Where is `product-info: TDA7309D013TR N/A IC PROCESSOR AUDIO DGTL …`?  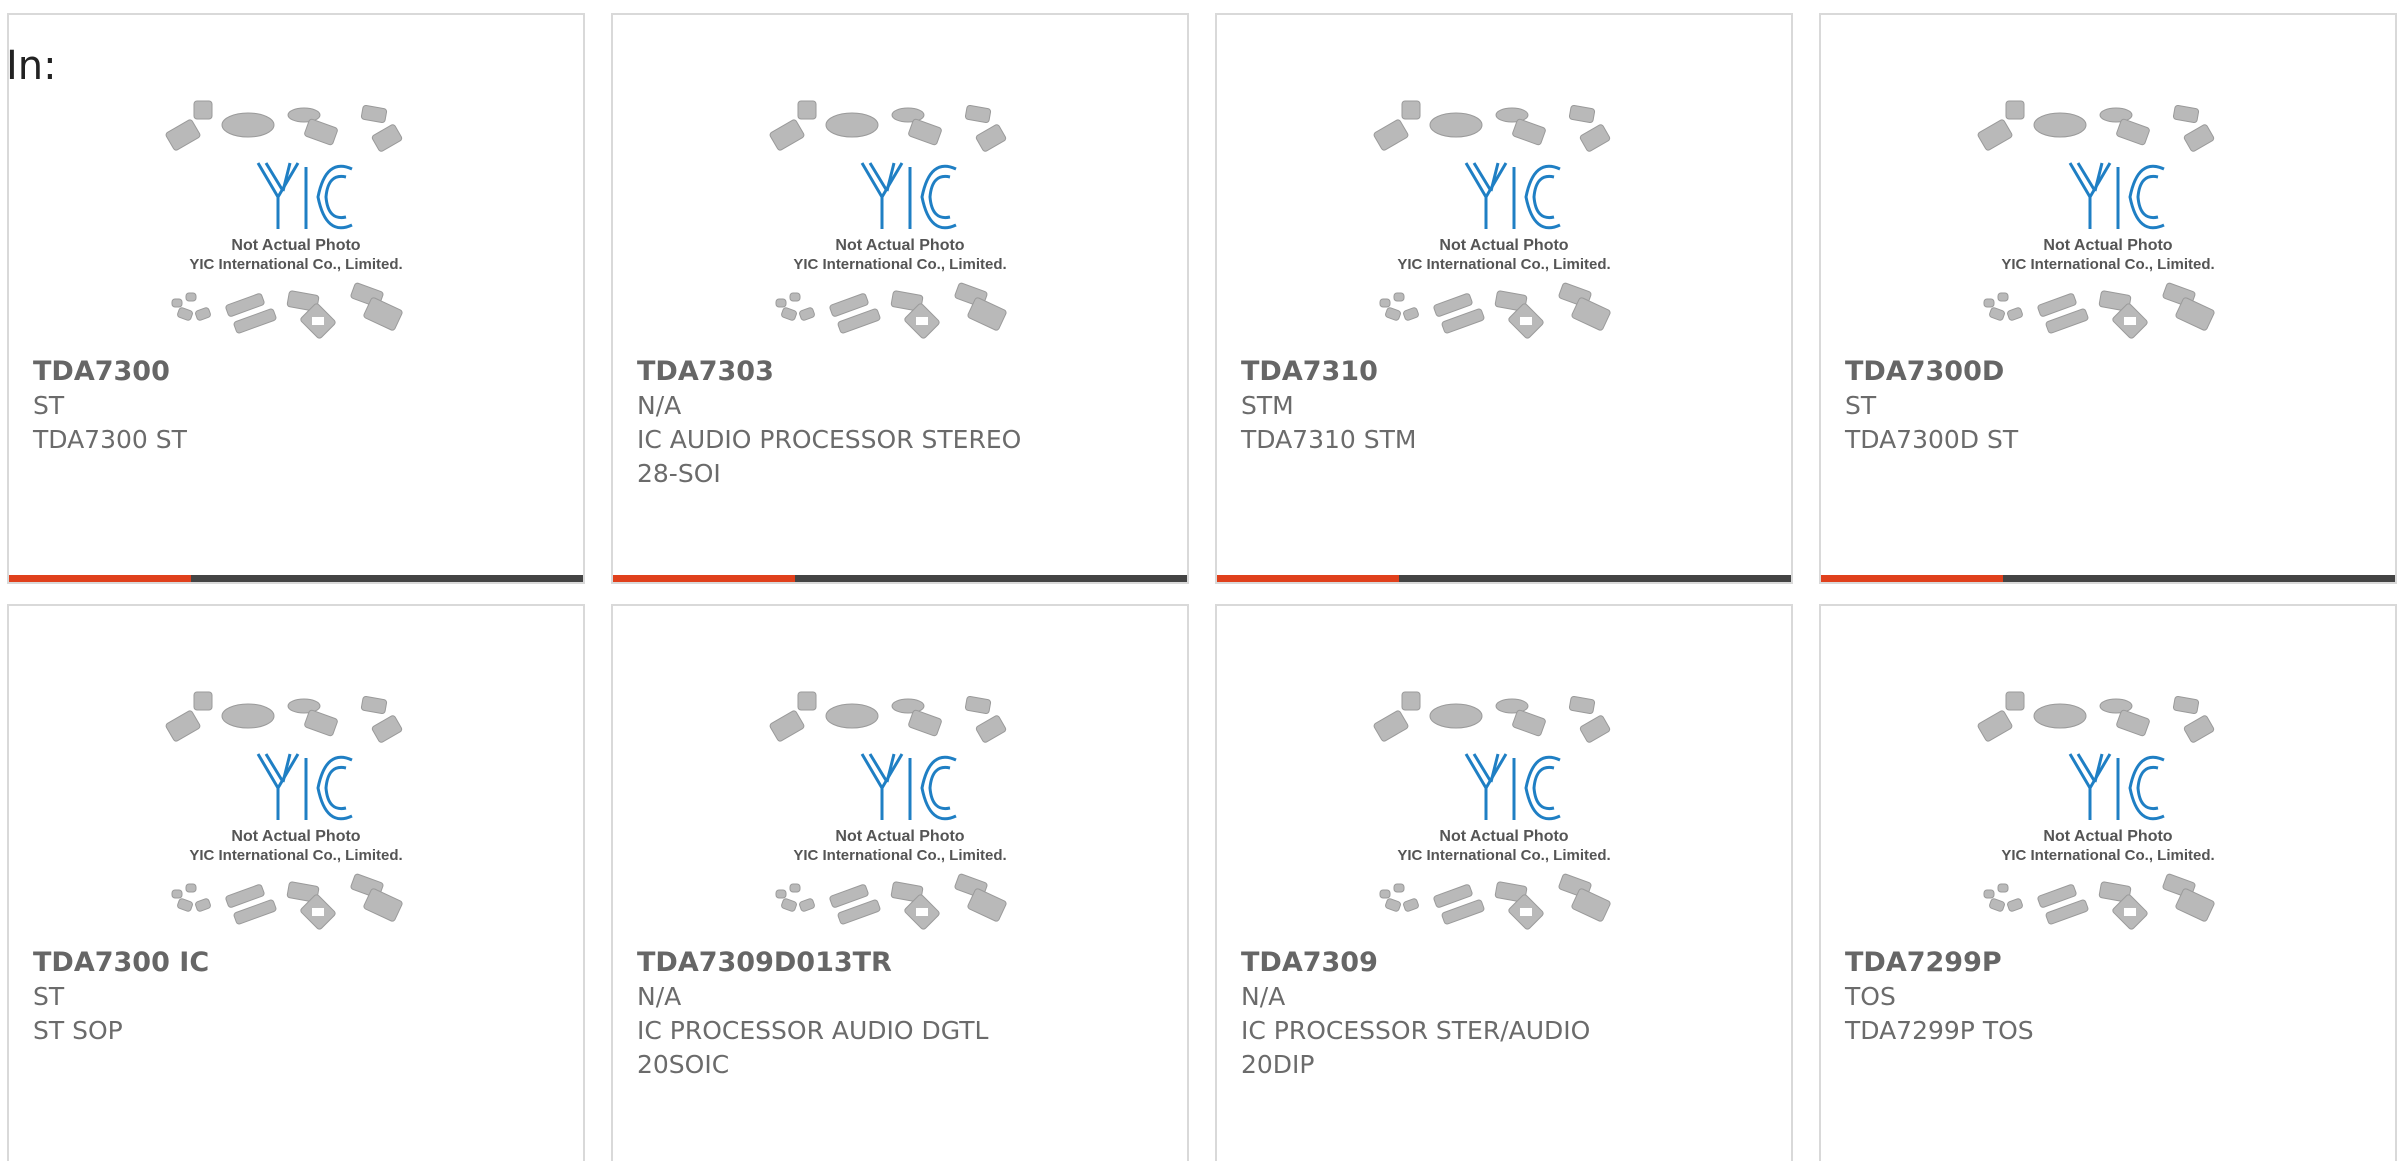 product-info: TDA7309D013TR N/A IC PROCESSOR AUDIO DGTL … is located at coordinates (904, 1014).